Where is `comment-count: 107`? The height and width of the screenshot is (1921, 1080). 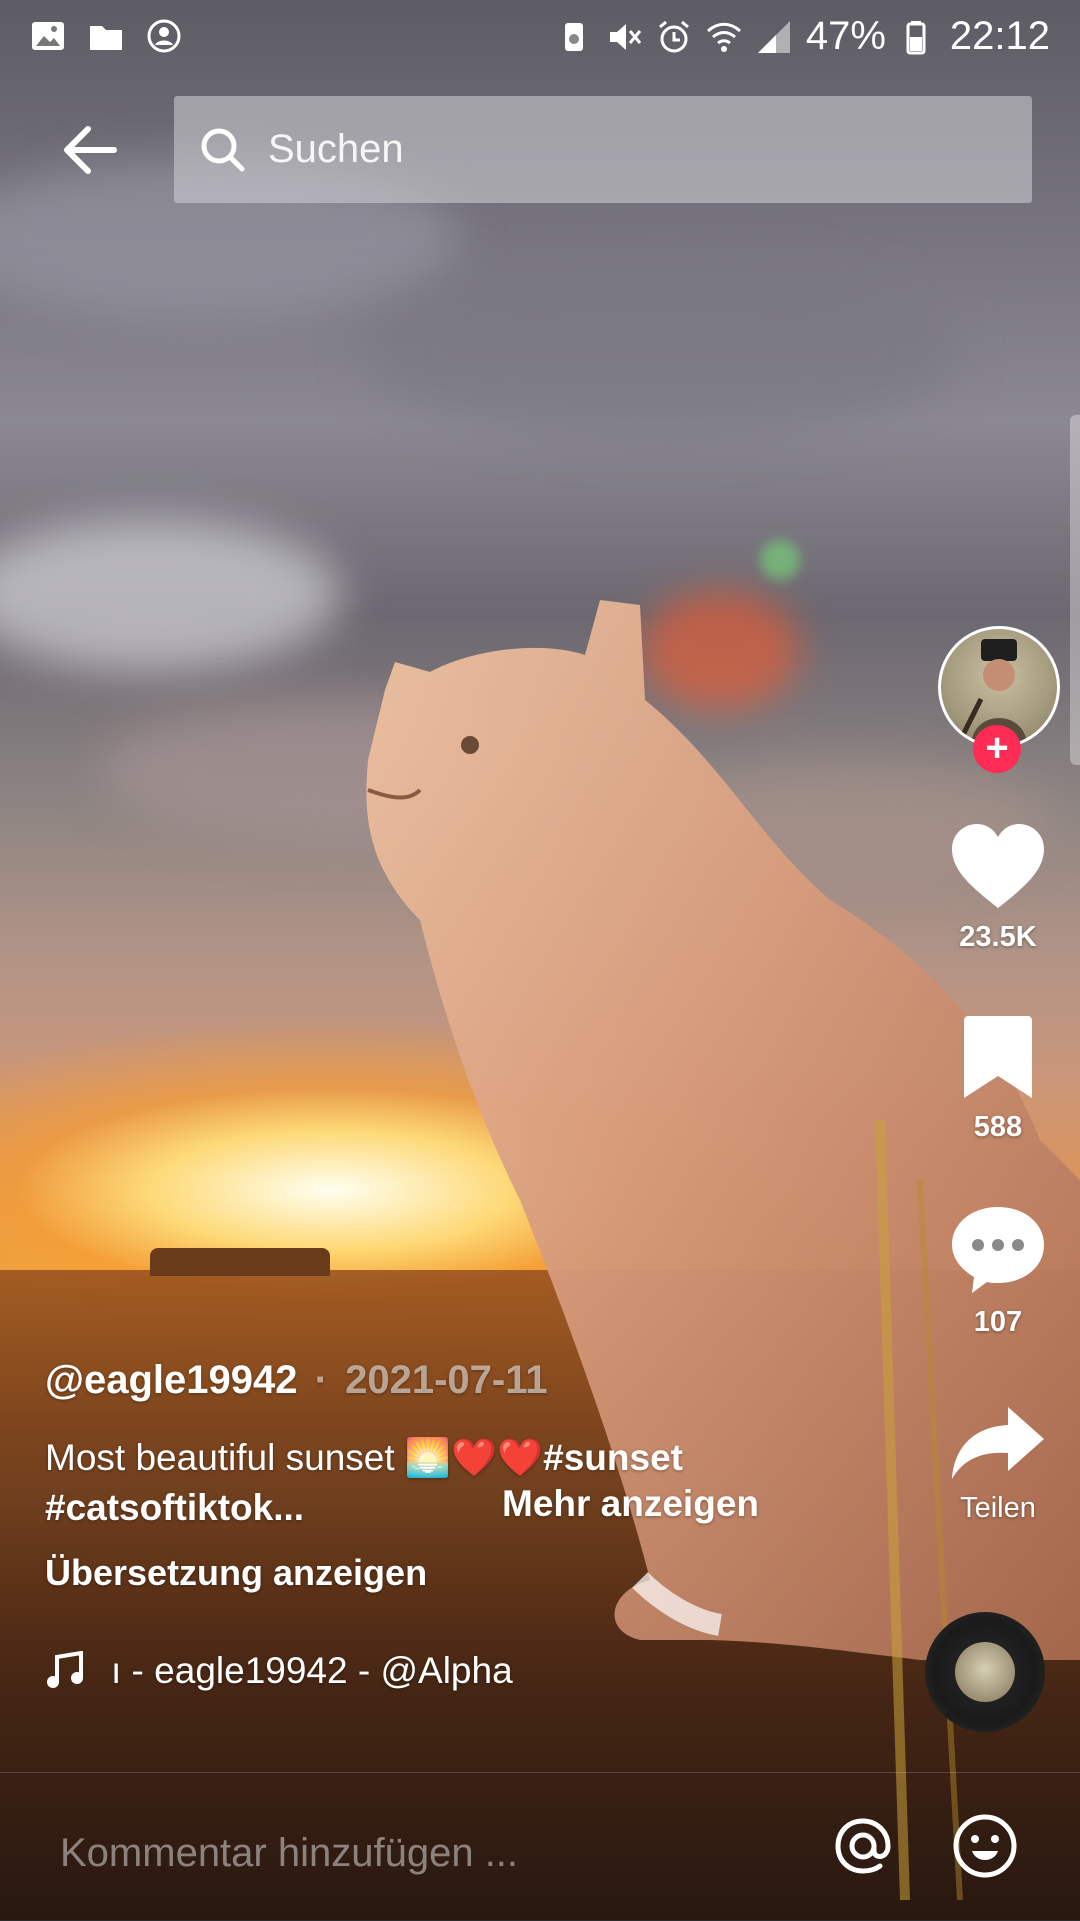 comment-count: 107 is located at coordinates (998, 1322).